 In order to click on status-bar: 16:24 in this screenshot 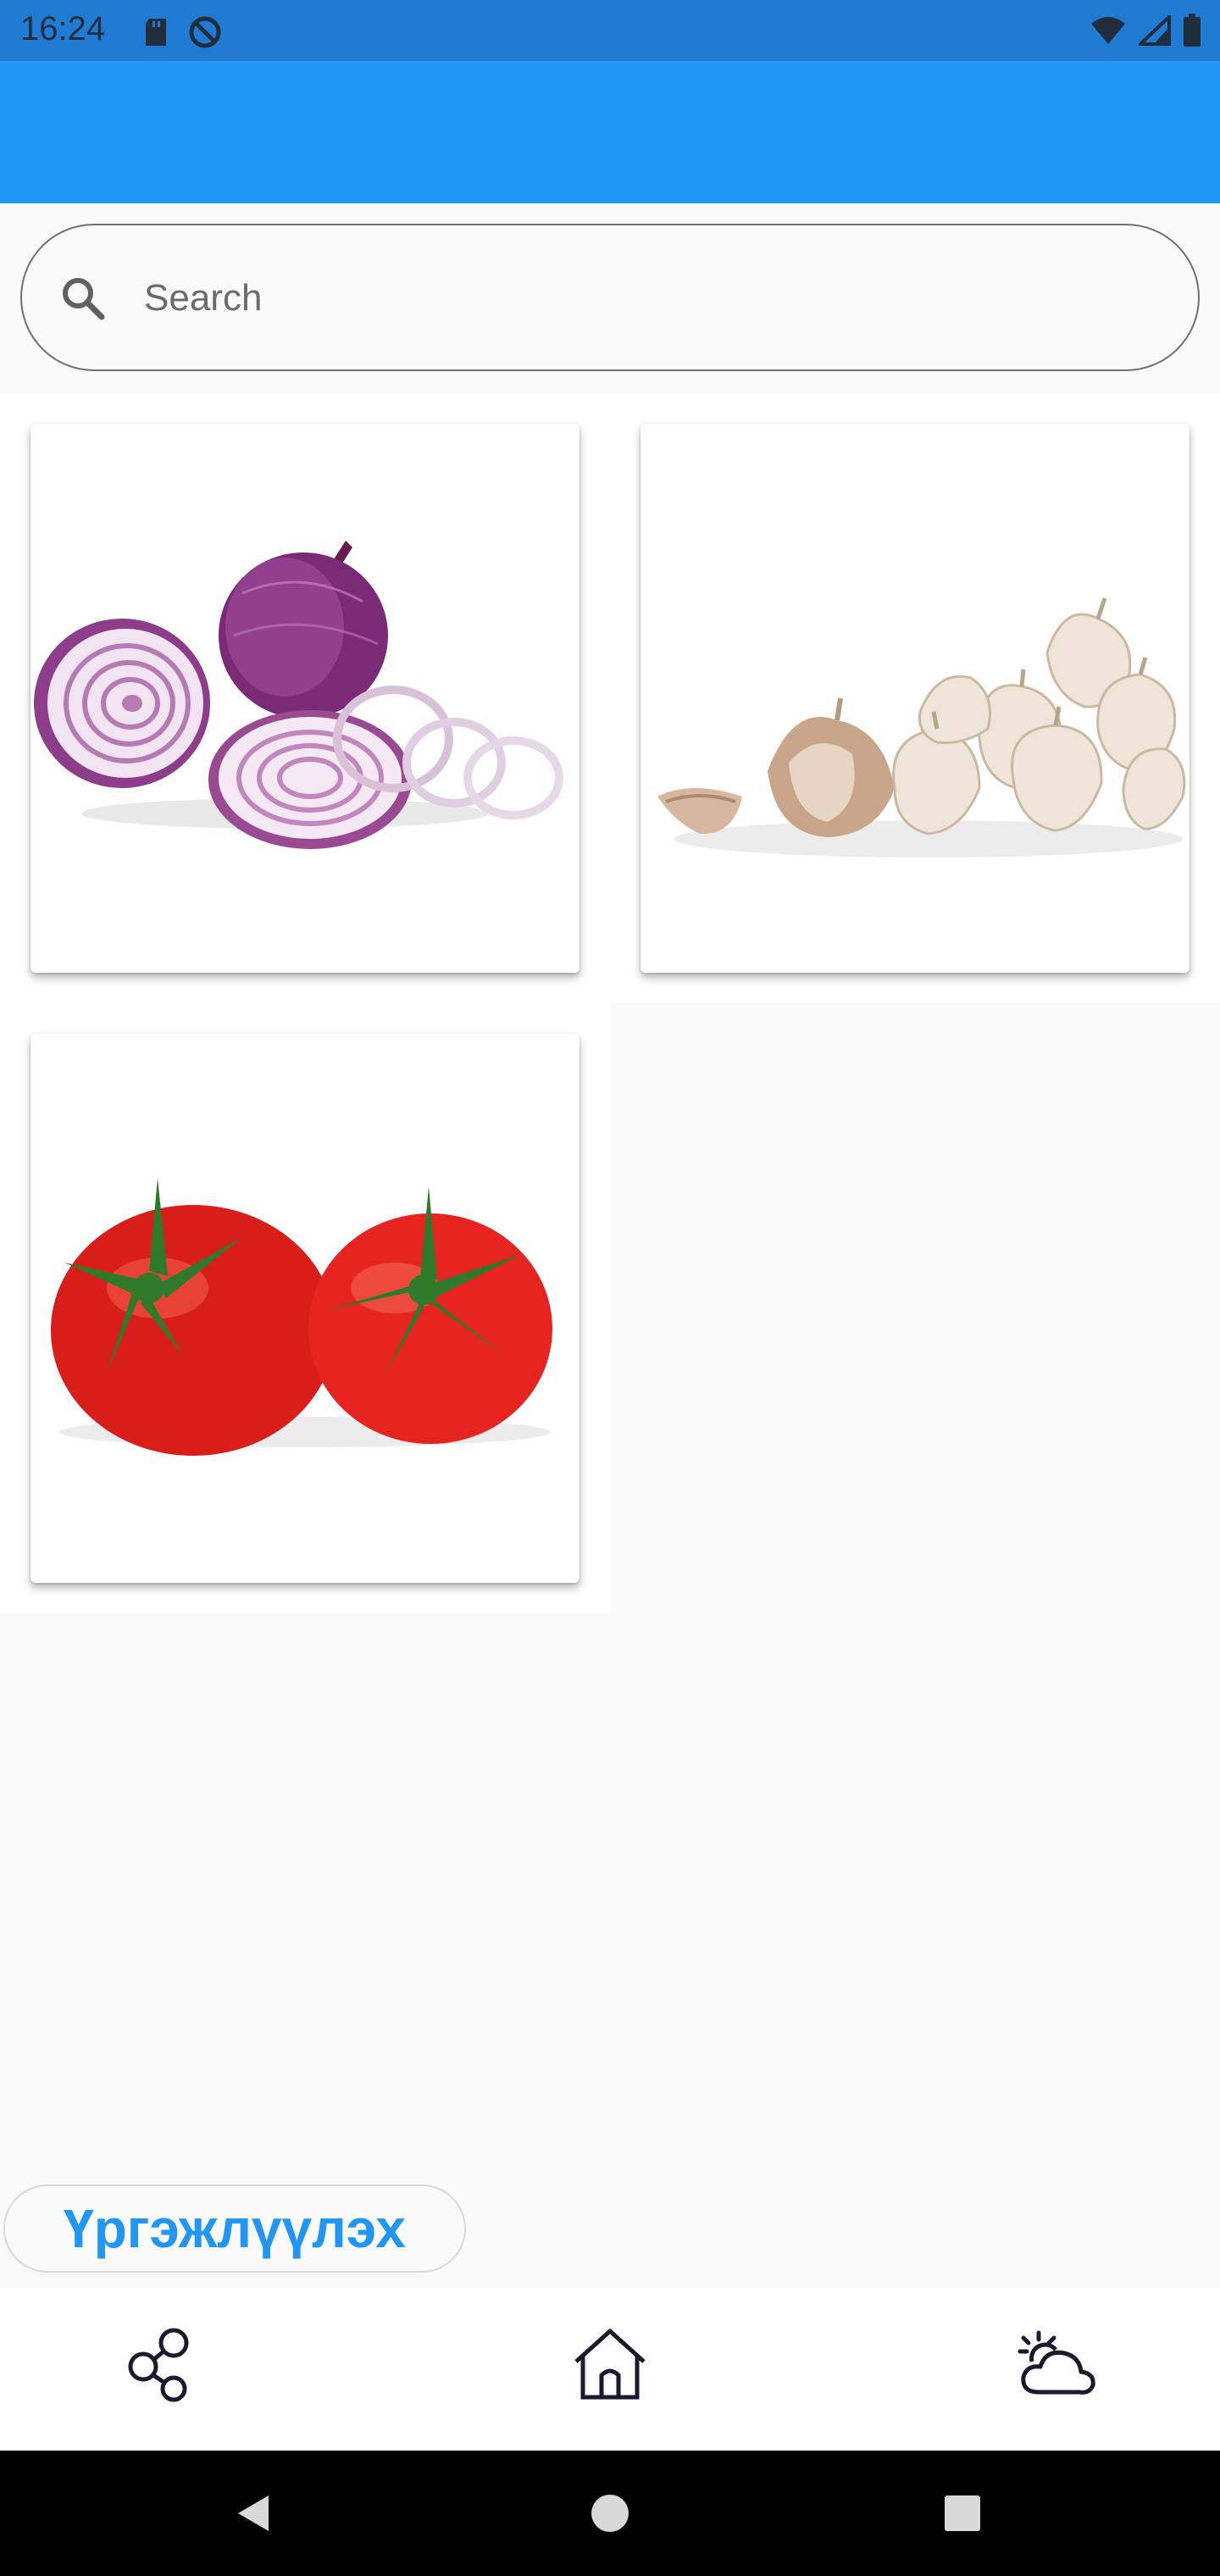, I will do `click(610, 30)`.